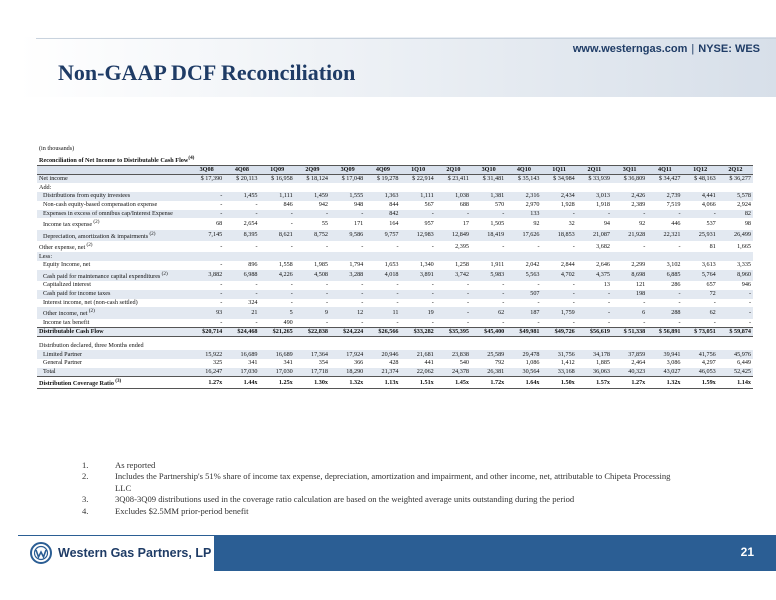  What do you see at coordinates (113, 354) in the screenshot?
I see `row-label: Limited Partner` at bounding box center [113, 354].